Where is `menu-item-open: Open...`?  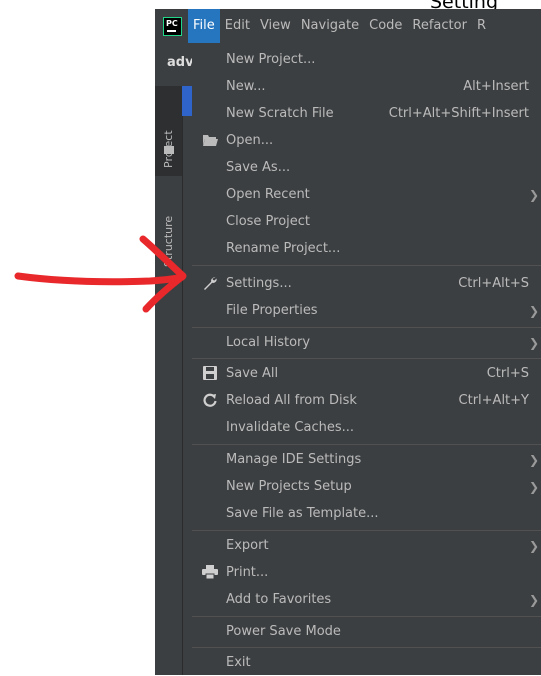
menu-item-open: Open... is located at coordinates (366, 140).